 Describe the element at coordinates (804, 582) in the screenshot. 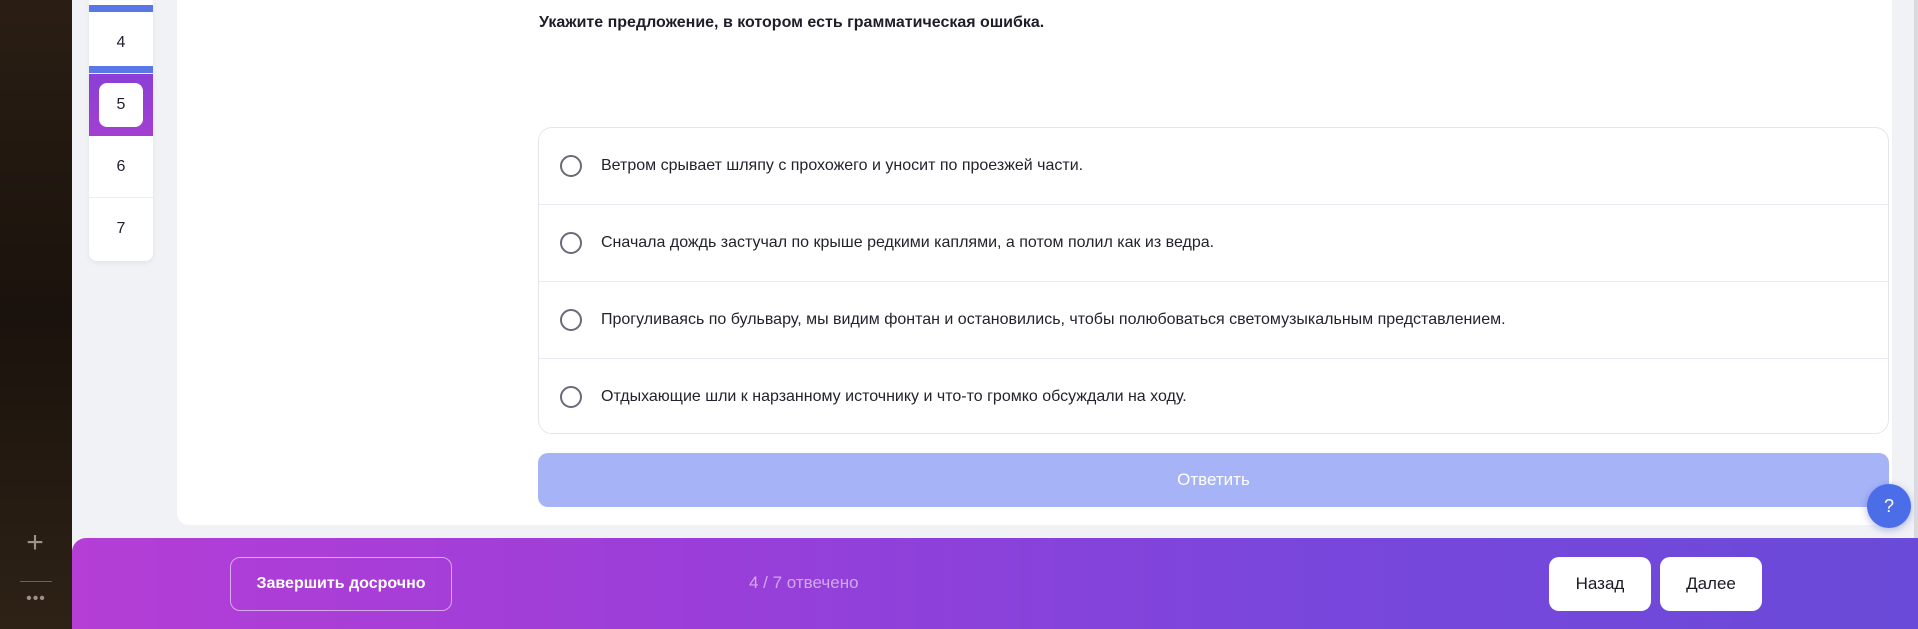

I see `progress-counter: 4 / 7 отвечено` at that location.